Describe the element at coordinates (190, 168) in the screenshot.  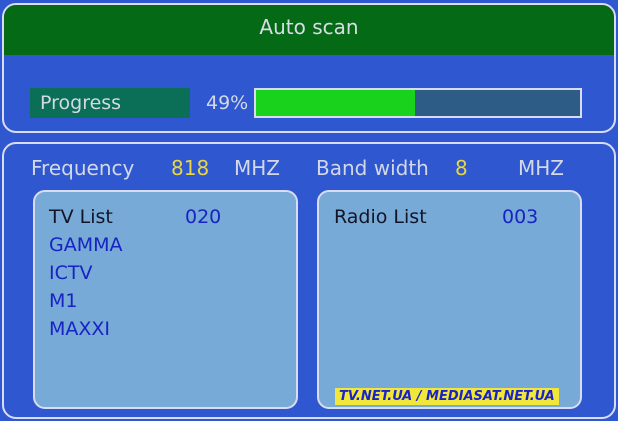
I see `frequency-value: 818` at that location.